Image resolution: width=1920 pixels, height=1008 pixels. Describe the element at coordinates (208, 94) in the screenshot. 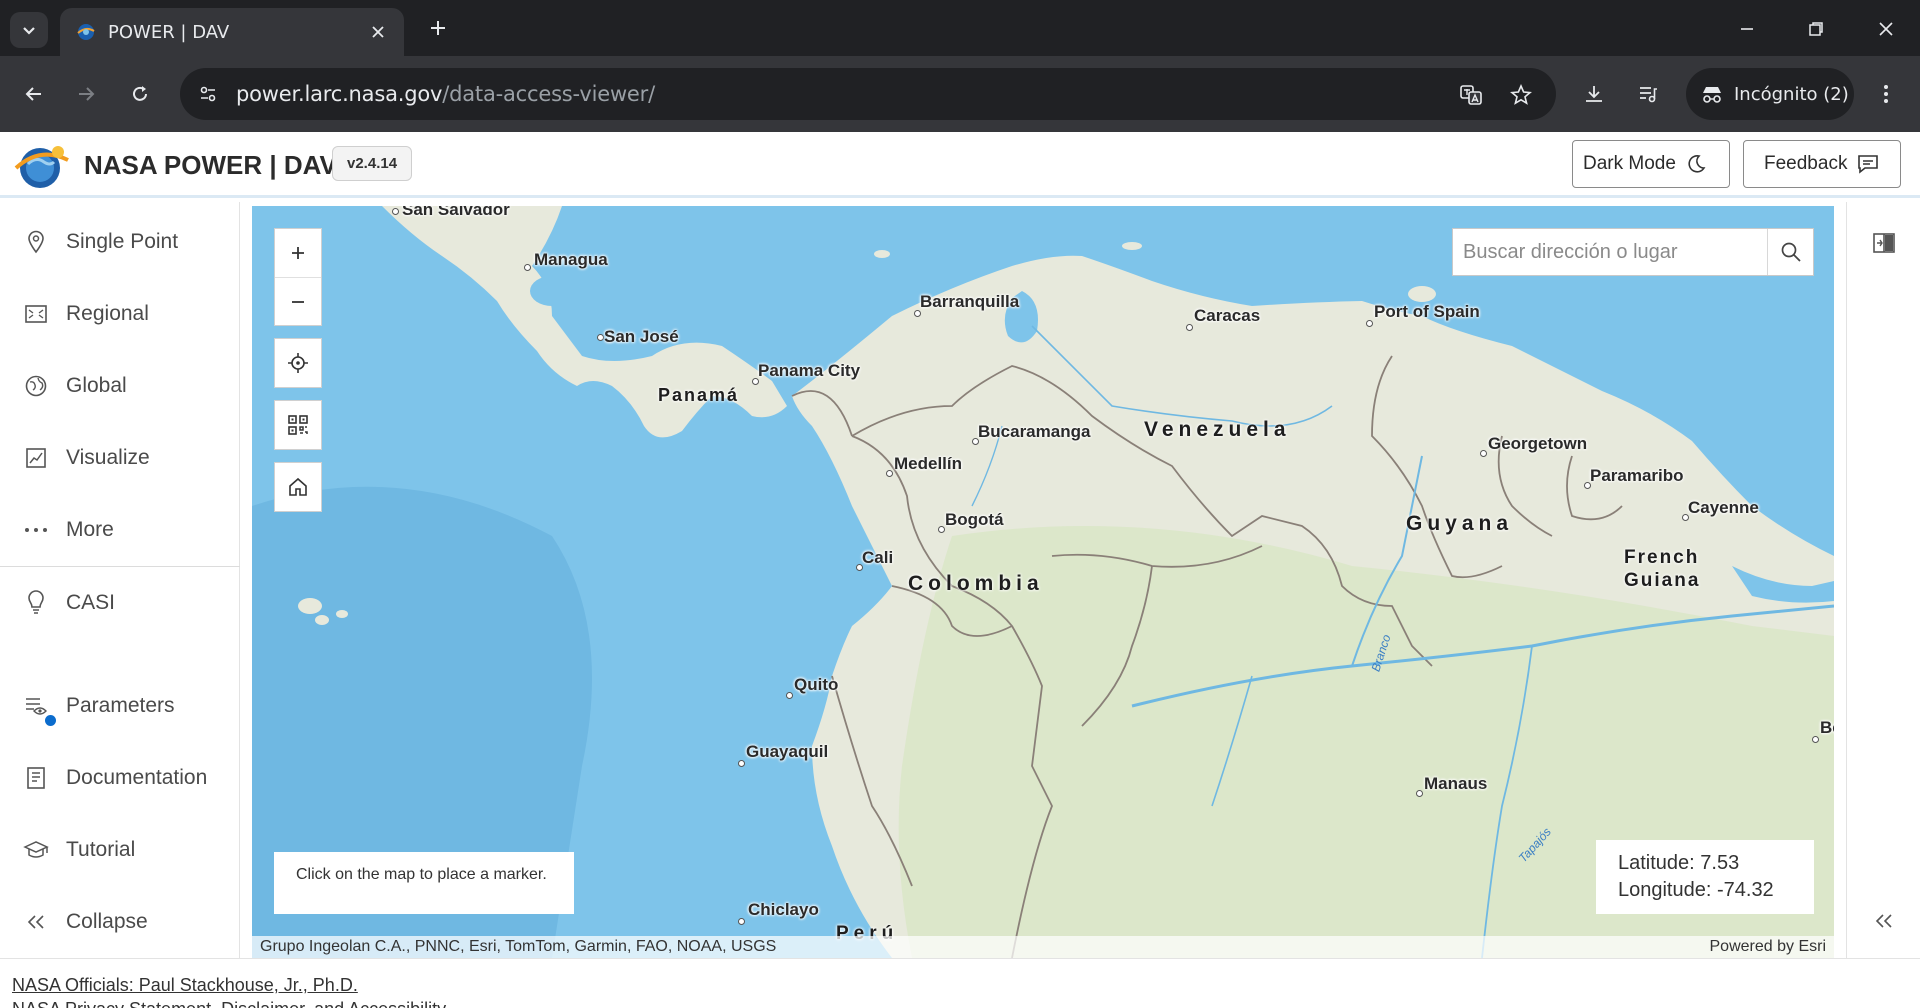

I see `site-info-button` at that location.